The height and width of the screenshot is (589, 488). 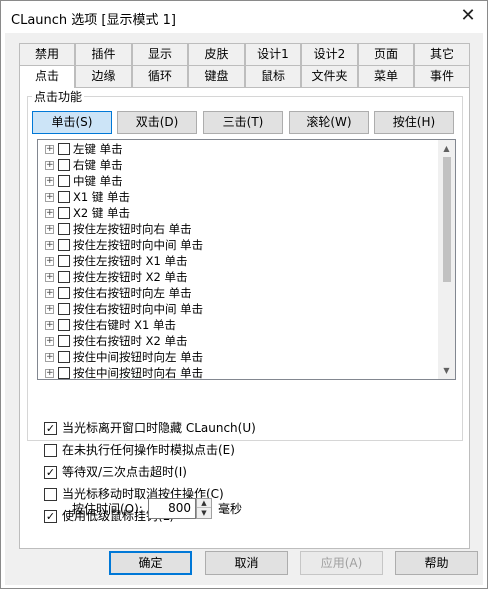 What do you see at coordinates (239, 341) in the screenshot?
I see `tree-item: + 按住右按钮时 X2 单击` at bounding box center [239, 341].